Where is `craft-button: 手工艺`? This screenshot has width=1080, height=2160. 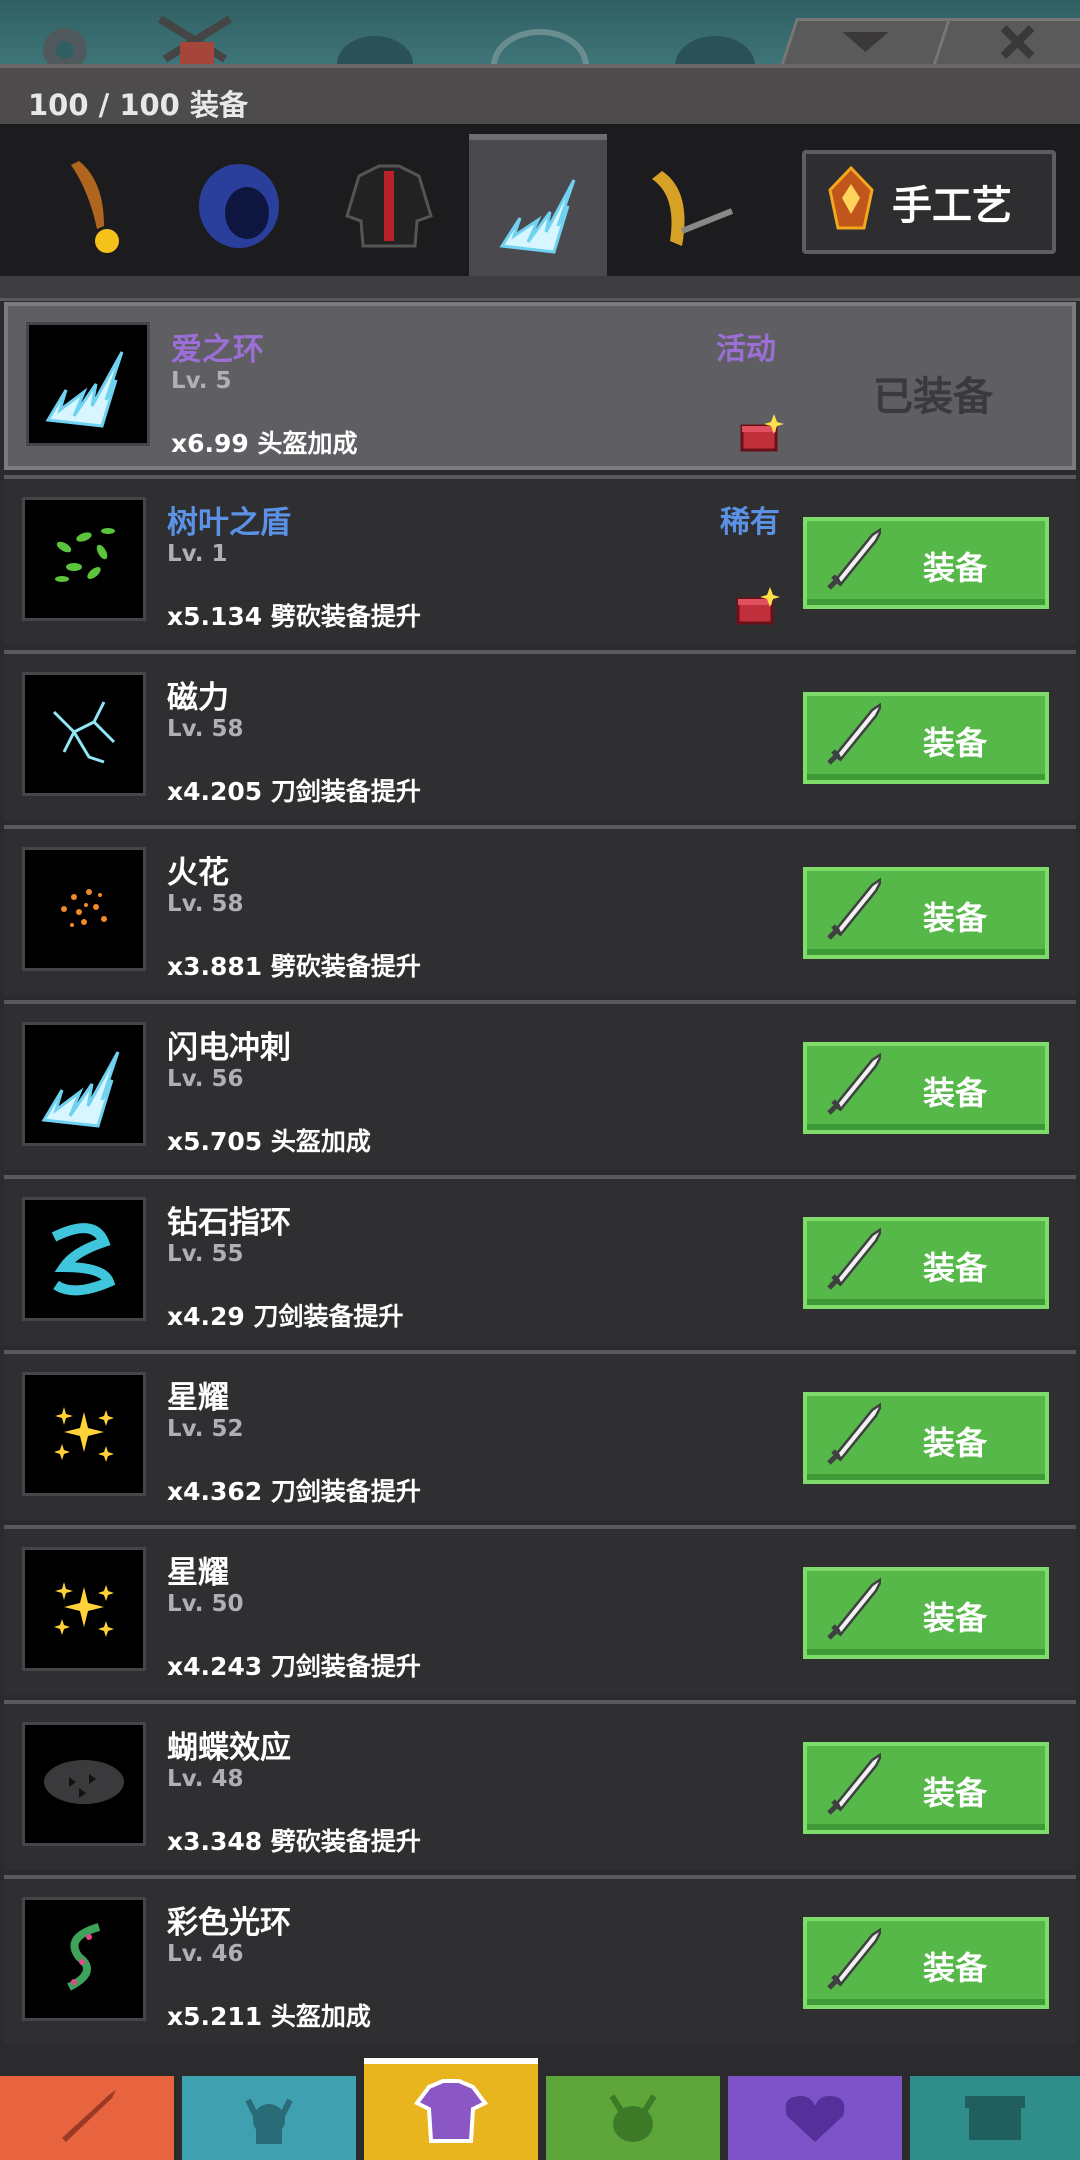
craft-button: 手工艺 is located at coordinates (929, 202).